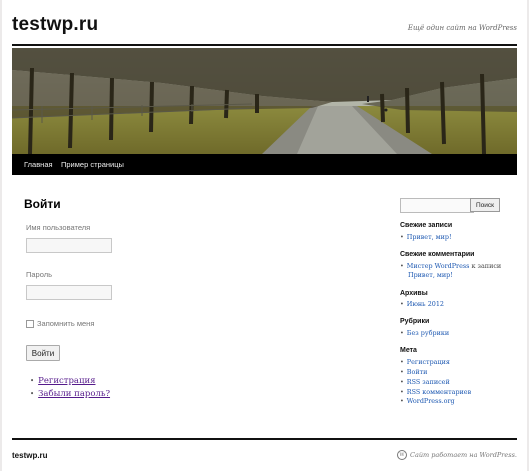 This screenshot has height=471, width=529. What do you see at coordinates (30, 323) in the screenshot?
I see `remember-me-checkbox` at bounding box center [30, 323].